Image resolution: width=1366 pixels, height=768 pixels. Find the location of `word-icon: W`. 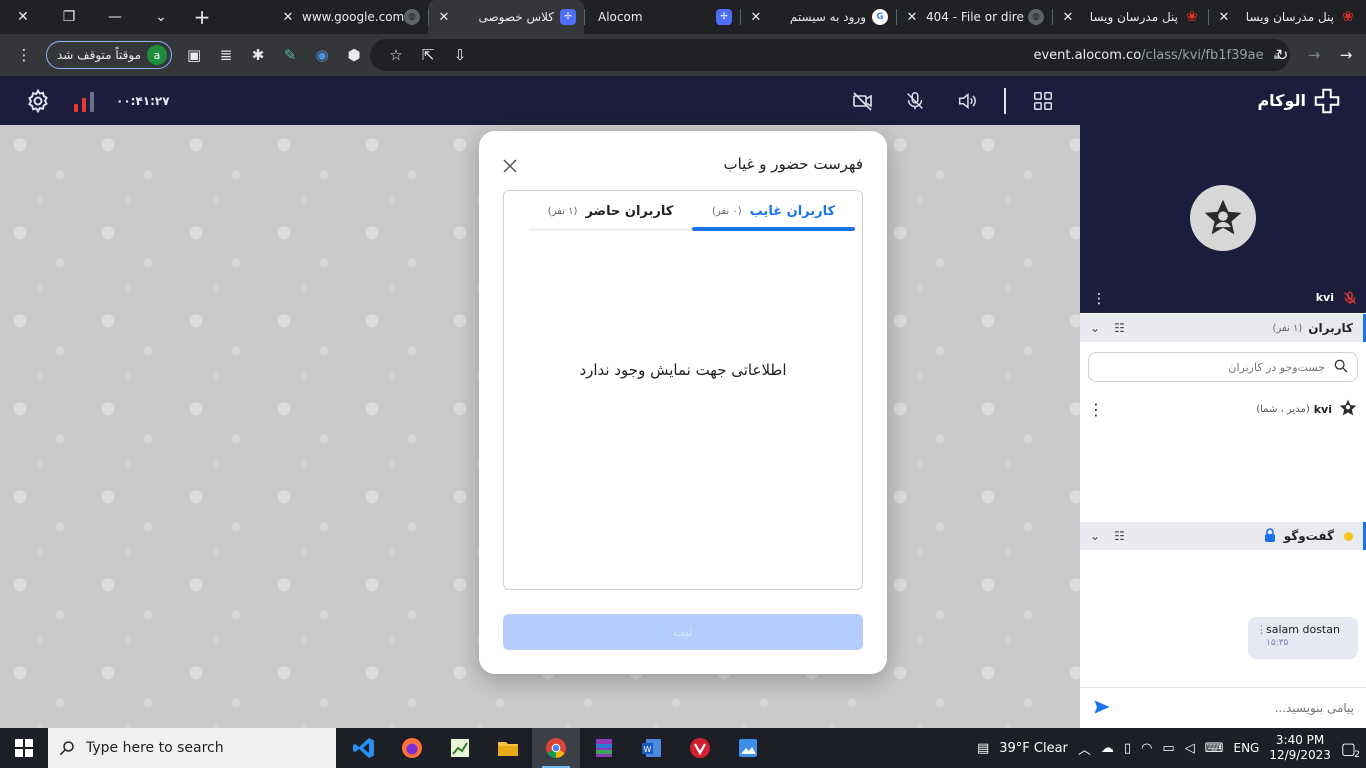

word-icon: W is located at coordinates (652, 748).